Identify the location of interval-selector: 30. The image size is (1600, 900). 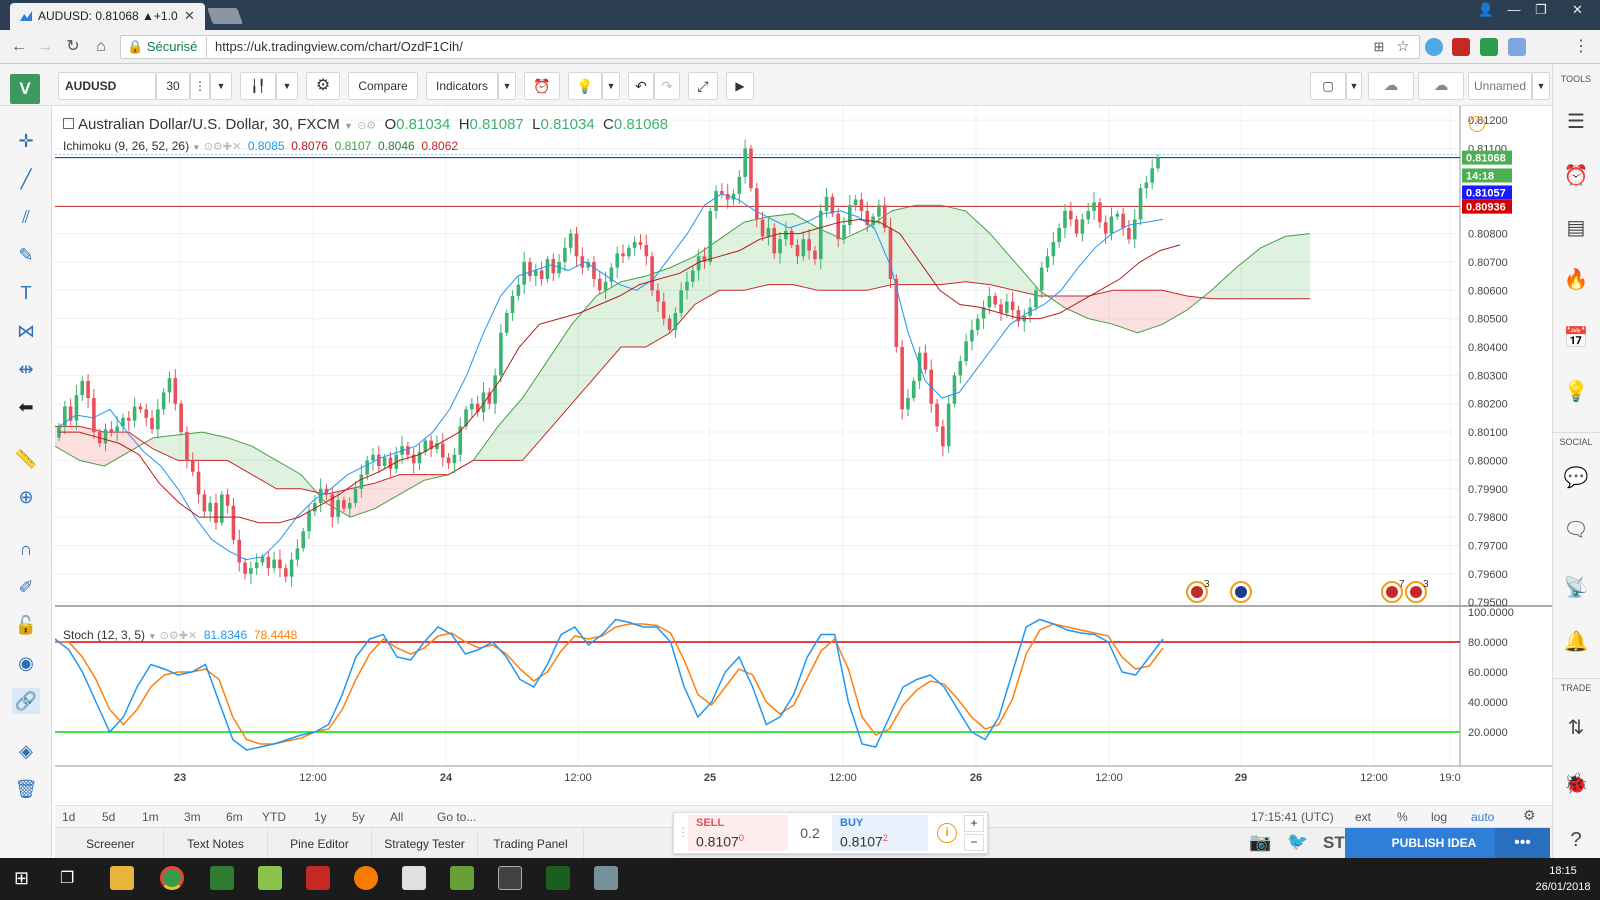
(173, 86).